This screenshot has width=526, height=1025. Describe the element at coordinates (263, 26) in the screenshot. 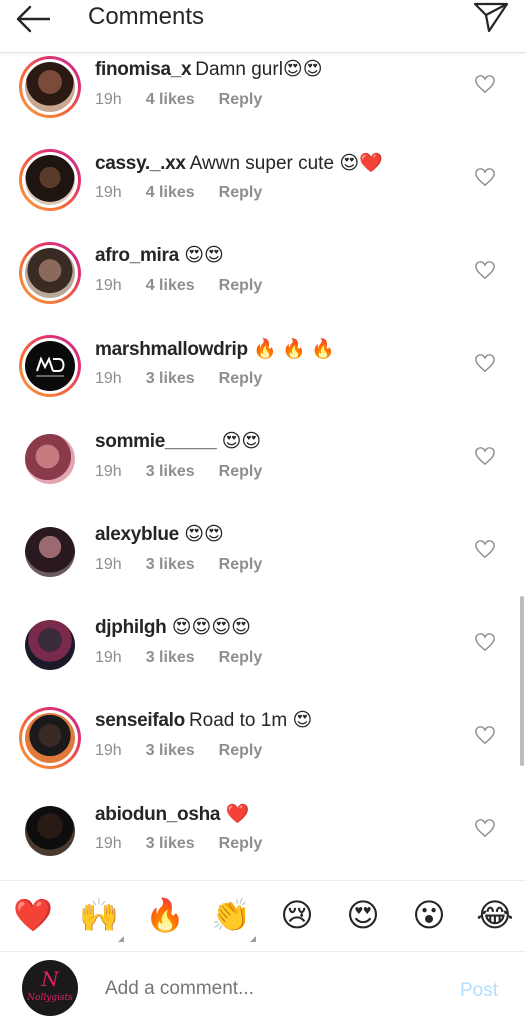

I see `comments-header: Comments` at that location.